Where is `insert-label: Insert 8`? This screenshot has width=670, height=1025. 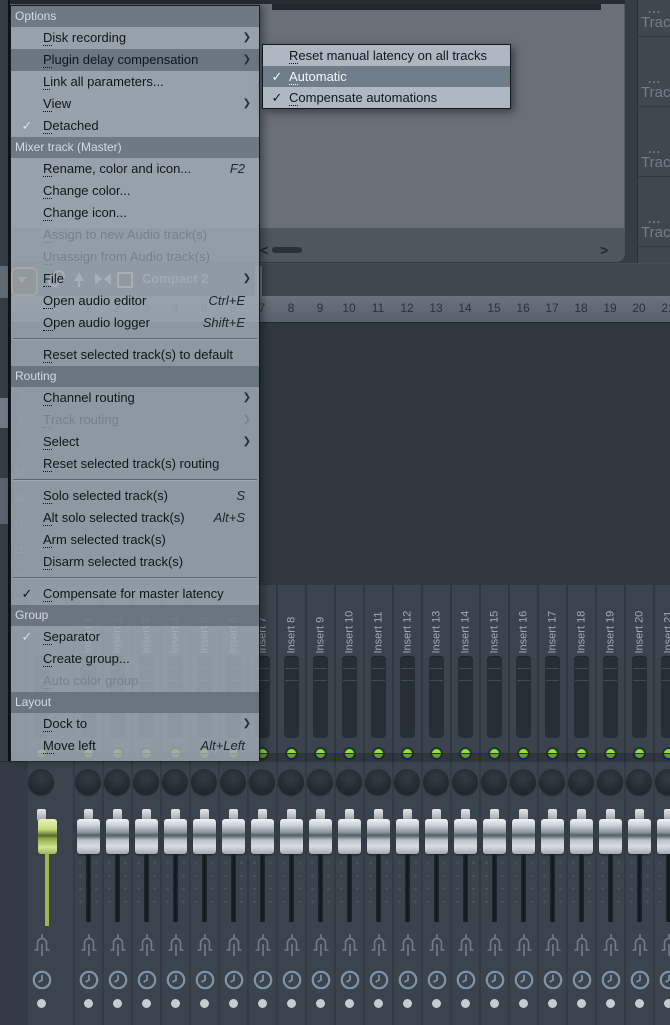 insert-label: Insert 8 is located at coordinates (291, 623).